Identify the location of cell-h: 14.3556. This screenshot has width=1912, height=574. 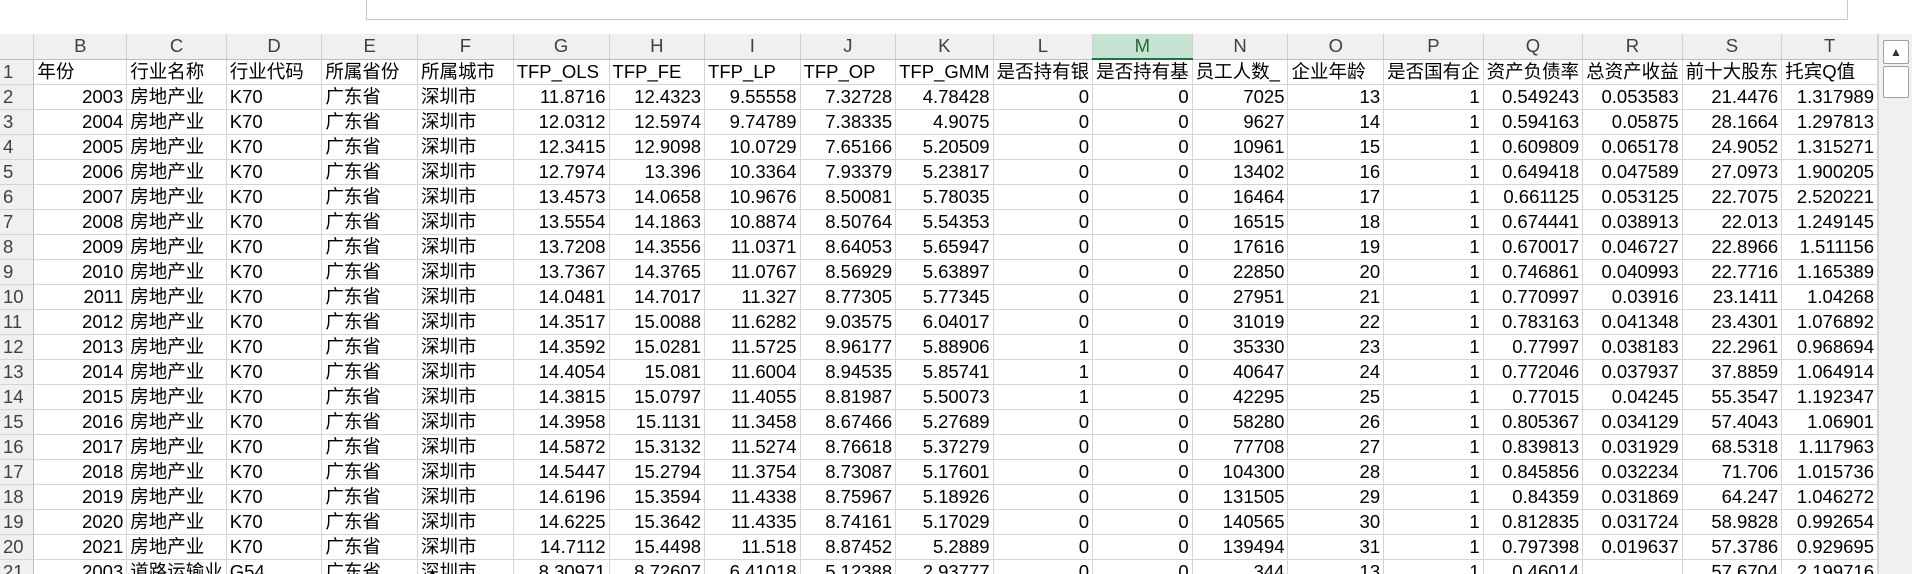
(657, 247).